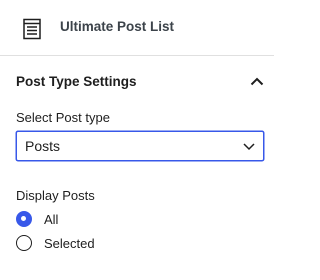 This screenshot has height=280, width=320. What do you see at coordinates (76, 81) in the screenshot?
I see `panel-title: Post Type Settings` at bounding box center [76, 81].